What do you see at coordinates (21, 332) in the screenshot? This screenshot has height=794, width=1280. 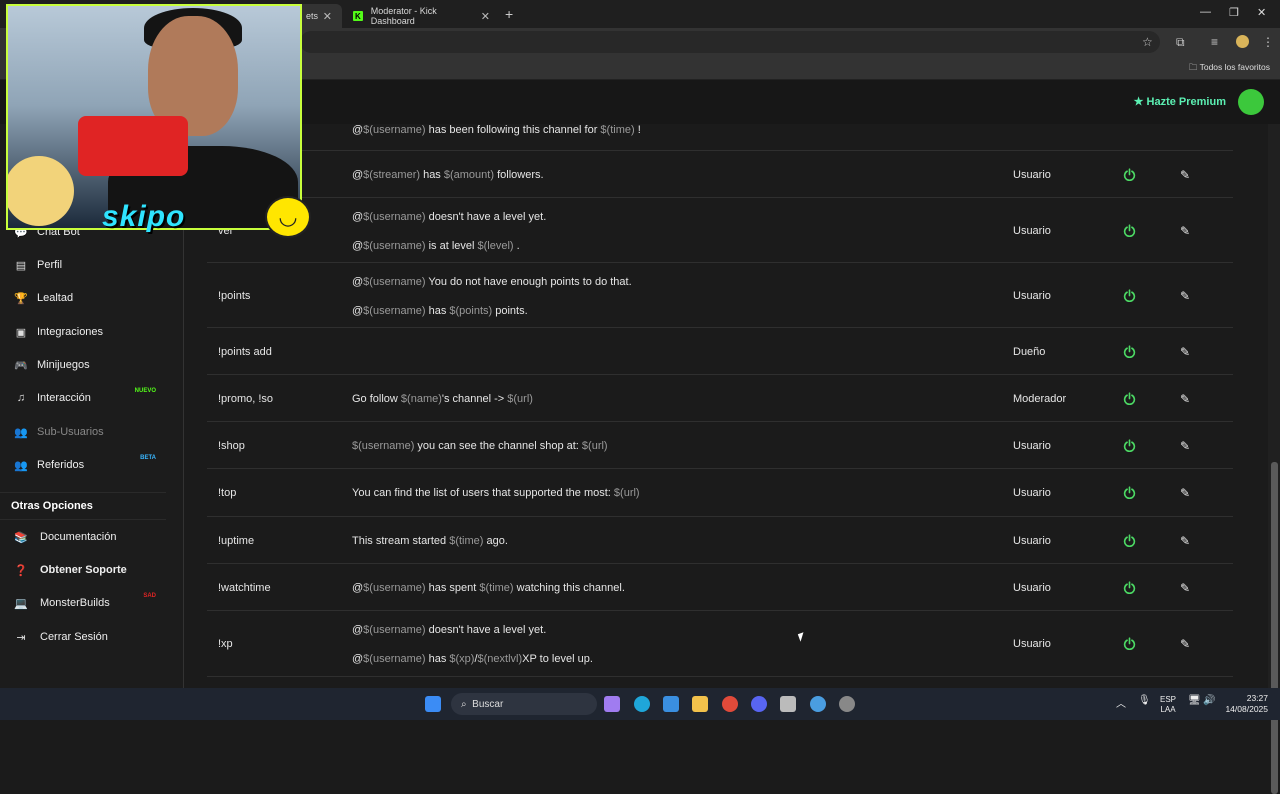 I see `integrations-icon: ▣` at bounding box center [21, 332].